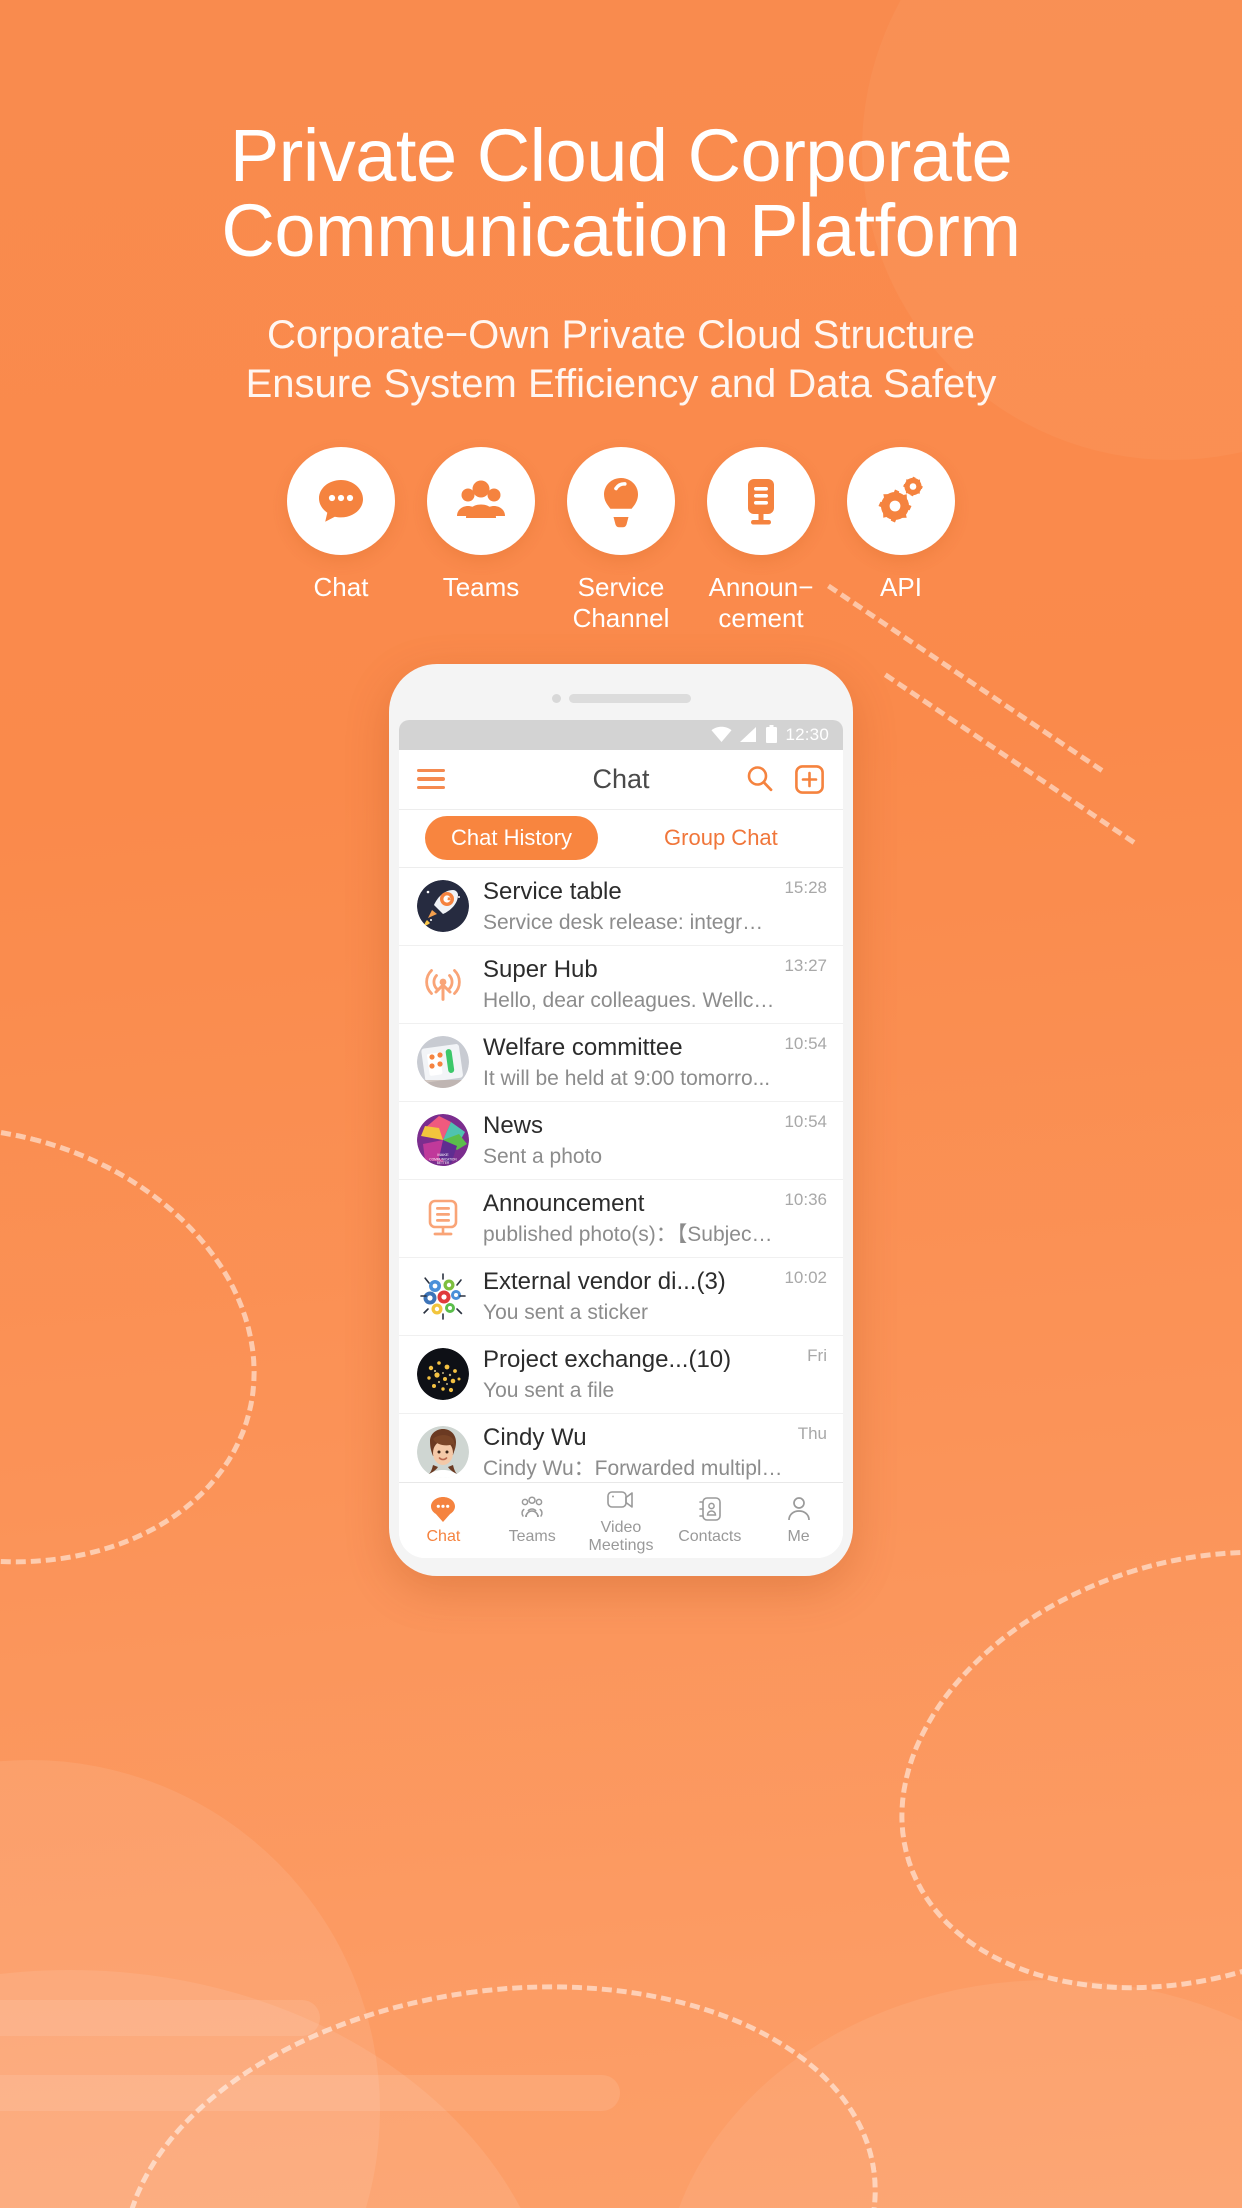  I want to click on nav-item-contacts: Contacts, so click(709, 1520).